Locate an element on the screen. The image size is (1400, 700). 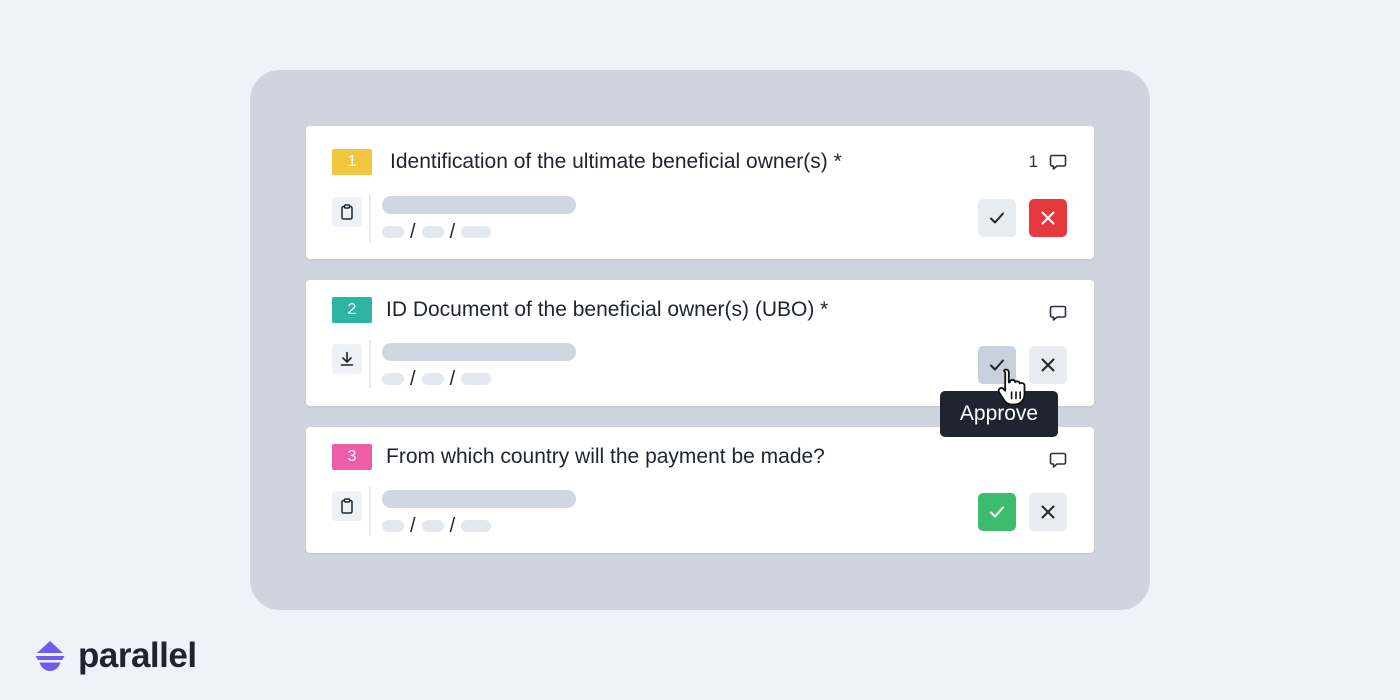
brand-logo: parallel is located at coordinates (114, 656).